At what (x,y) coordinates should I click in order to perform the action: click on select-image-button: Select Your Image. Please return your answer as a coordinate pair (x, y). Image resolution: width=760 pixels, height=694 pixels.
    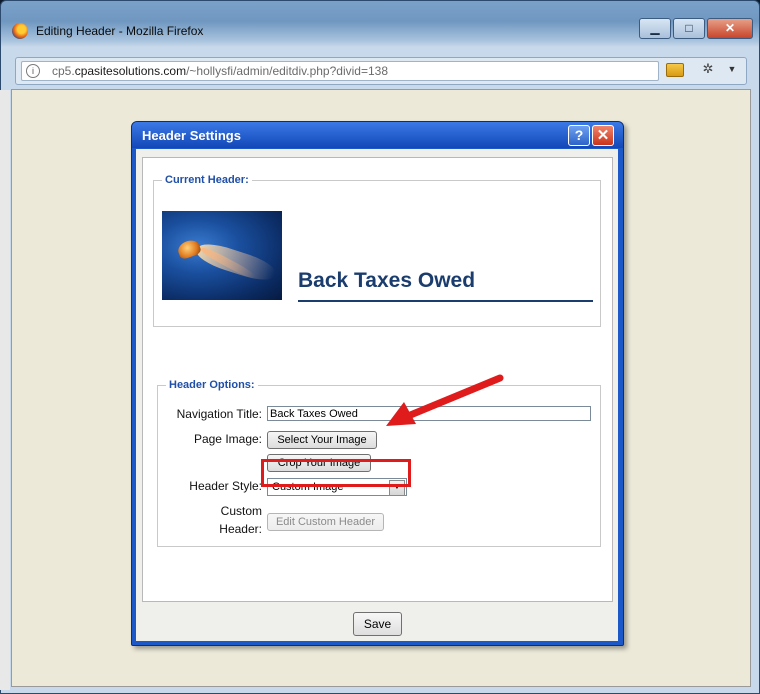
    Looking at the image, I should click on (322, 440).